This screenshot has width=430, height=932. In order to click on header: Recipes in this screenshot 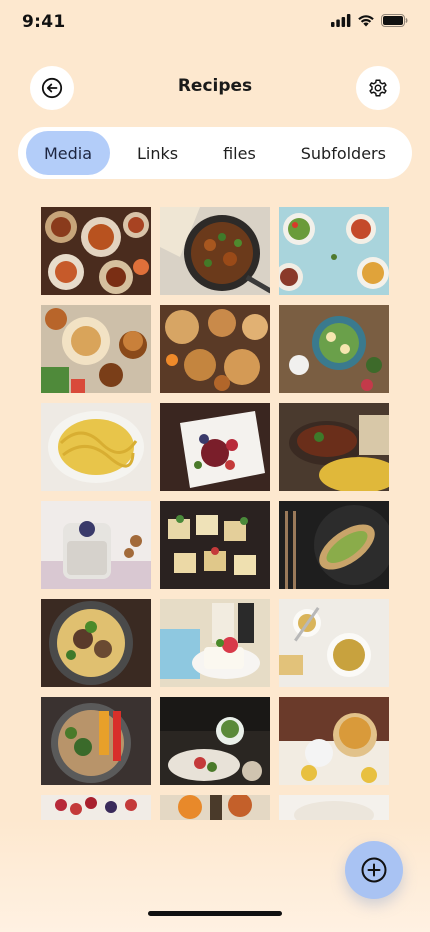, I will do `click(215, 87)`.